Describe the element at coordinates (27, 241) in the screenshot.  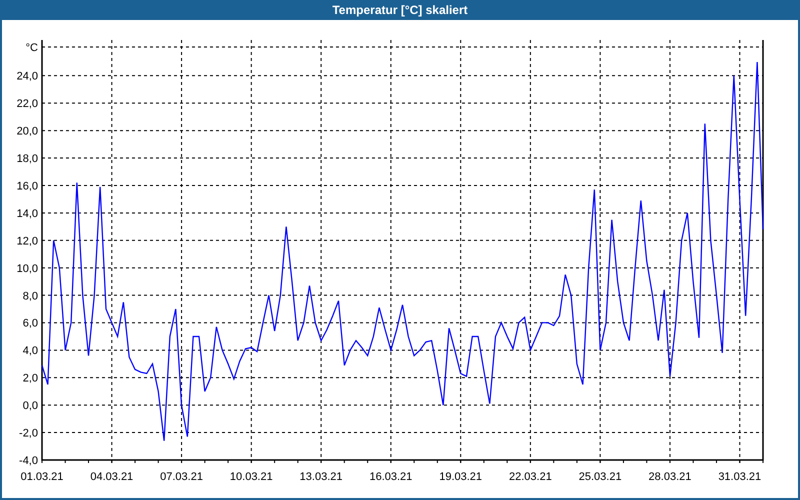
I see `y-tick-label: 12,0` at that location.